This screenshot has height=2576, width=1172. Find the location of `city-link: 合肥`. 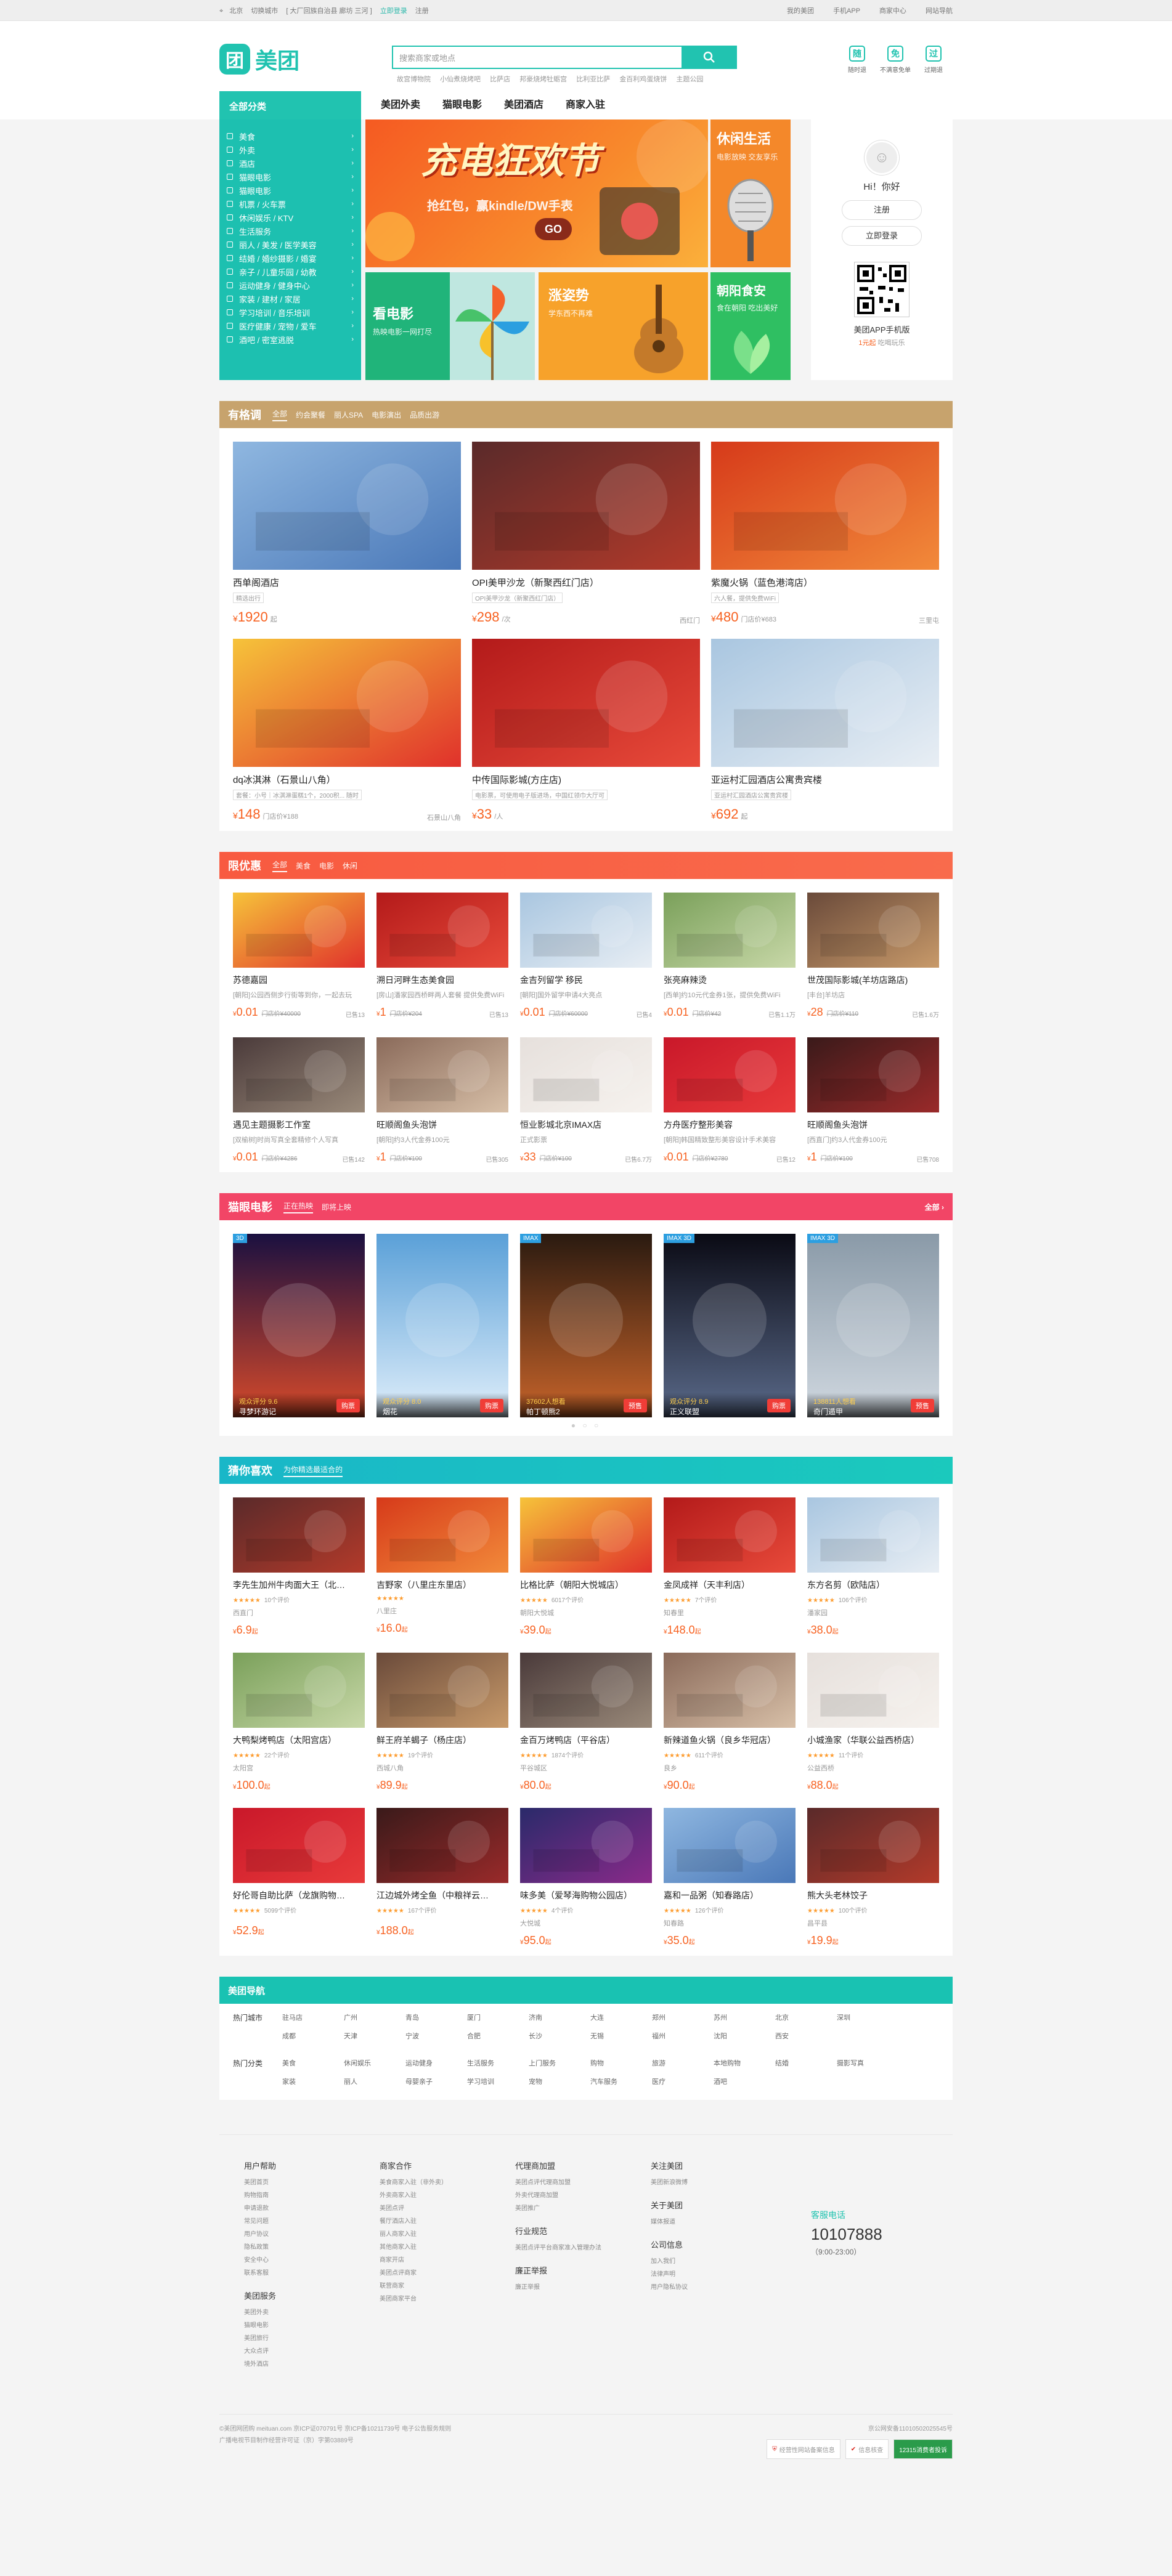

city-link: 合肥 is located at coordinates (498, 2036).